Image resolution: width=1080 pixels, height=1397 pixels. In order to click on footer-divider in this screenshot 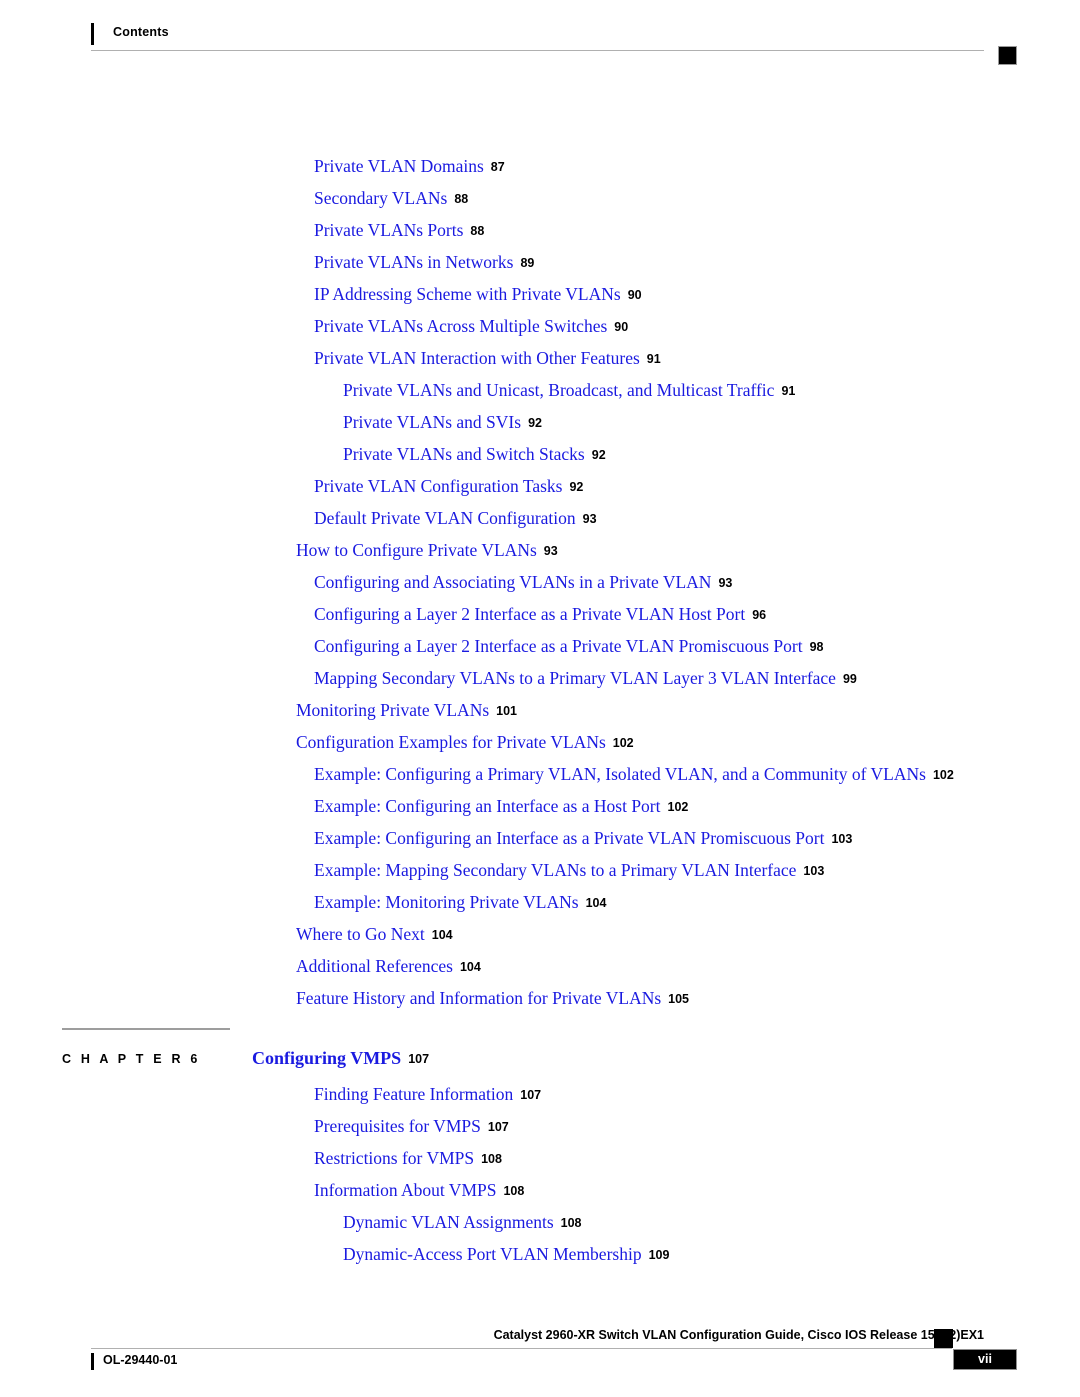, I will do `click(521, 1348)`.